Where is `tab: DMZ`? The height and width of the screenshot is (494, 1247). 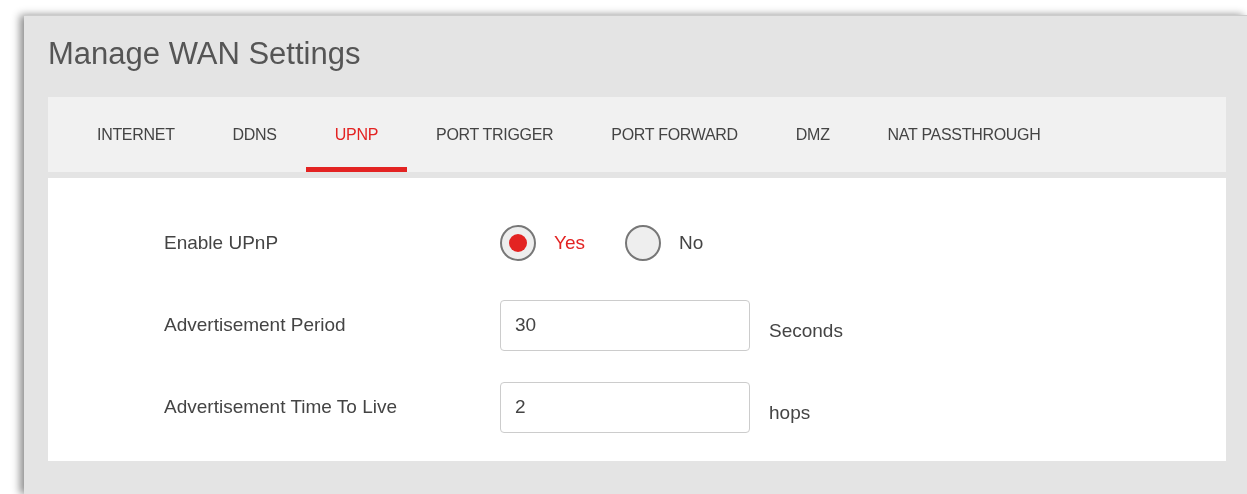 tab: DMZ is located at coordinates (812, 134).